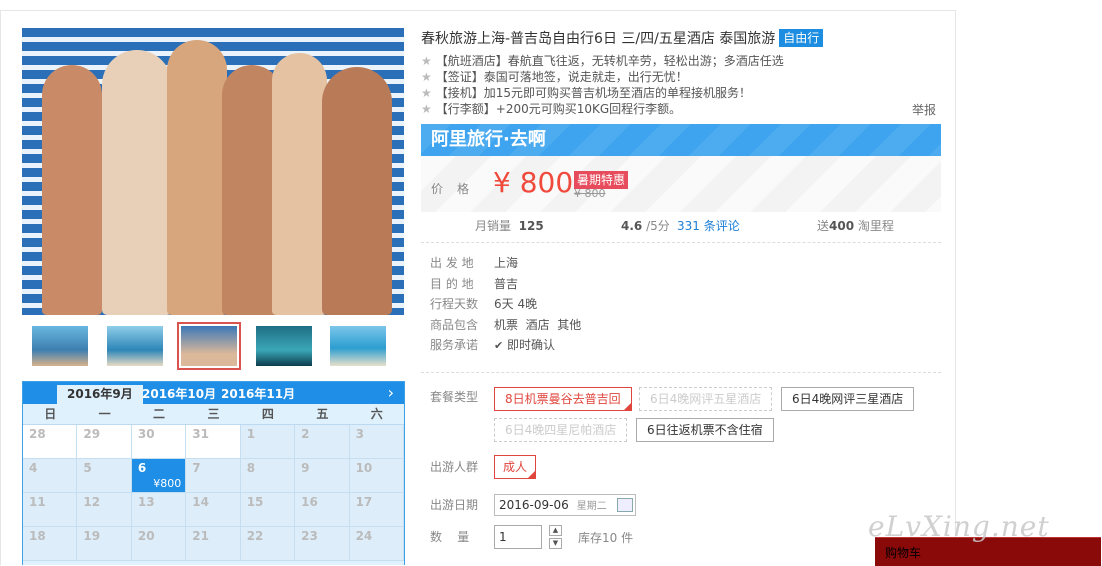 This screenshot has width=1102, height=566. I want to click on feature-key: 【行李额】, so click(465, 109).